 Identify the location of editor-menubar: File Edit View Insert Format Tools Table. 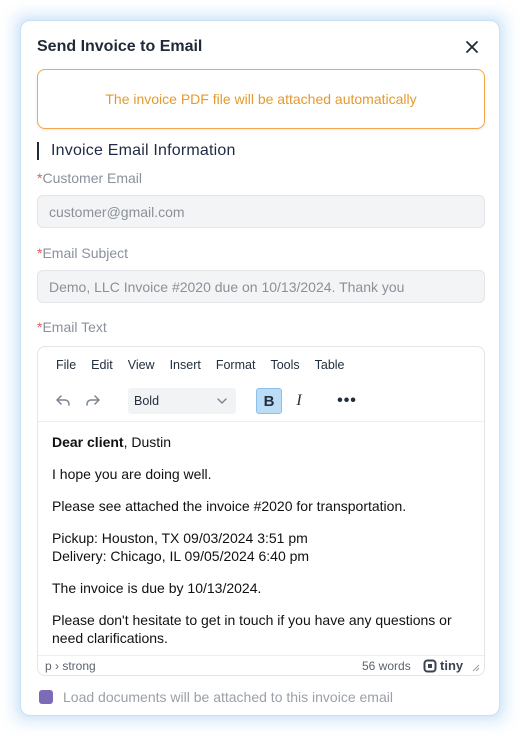
(261, 365).